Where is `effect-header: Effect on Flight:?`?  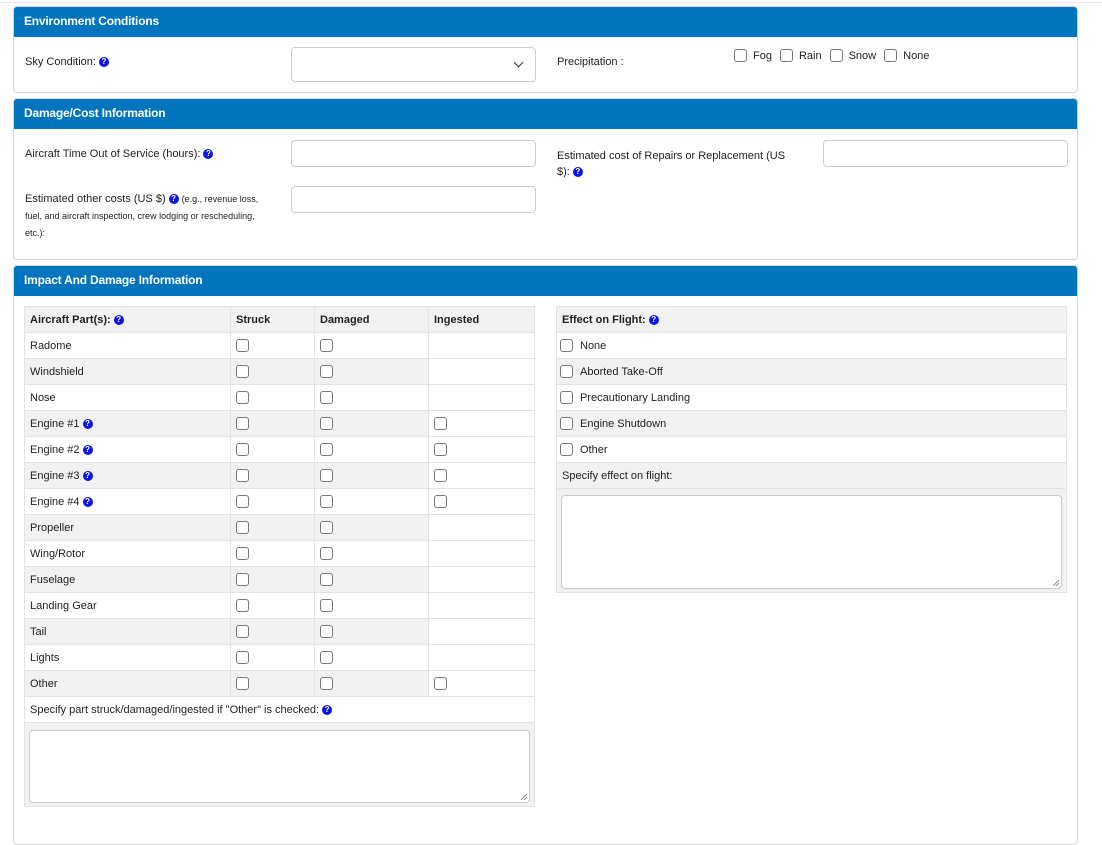 effect-header: Effect on Flight:? is located at coordinates (811, 319).